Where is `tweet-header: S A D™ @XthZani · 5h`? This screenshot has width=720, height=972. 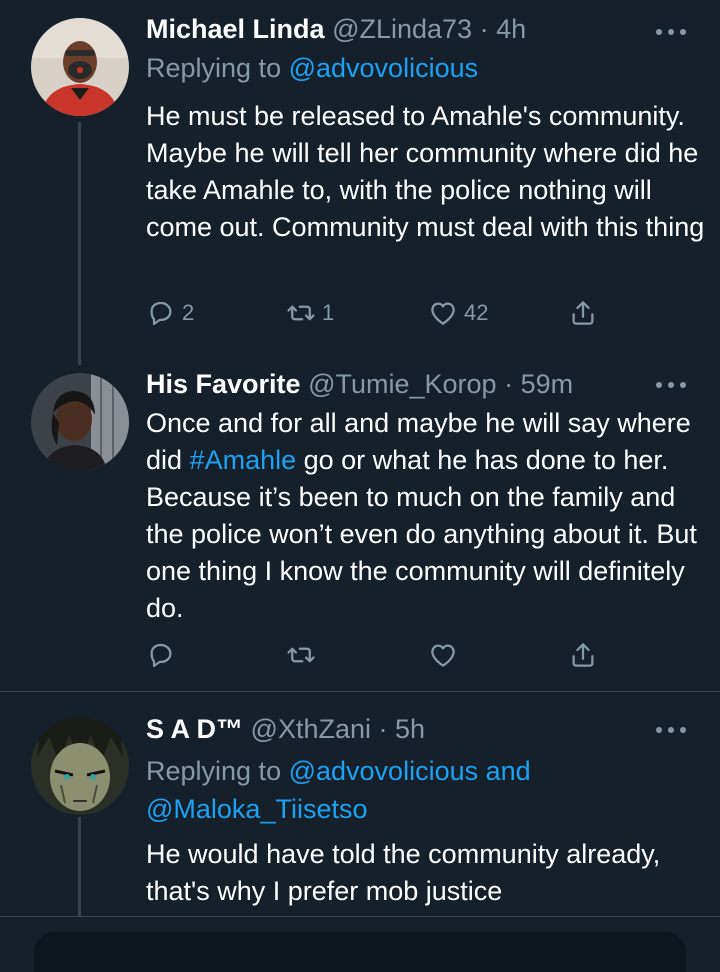
tweet-header: S A D™ @XthZani · 5h is located at coordinates (413, 729).